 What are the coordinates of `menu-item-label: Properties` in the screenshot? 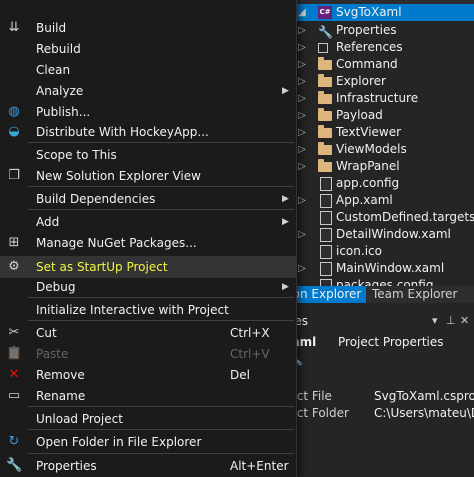 It's located at (66, 466).